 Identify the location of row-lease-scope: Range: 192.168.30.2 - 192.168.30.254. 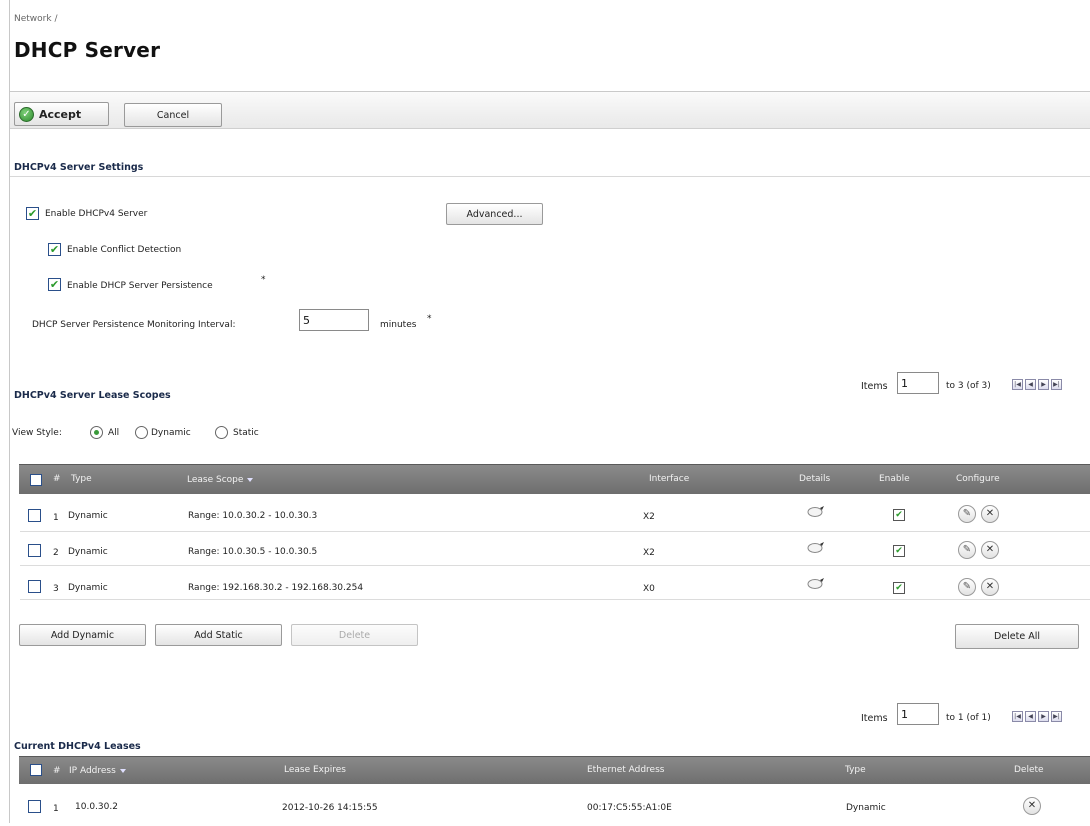
(276, 588).